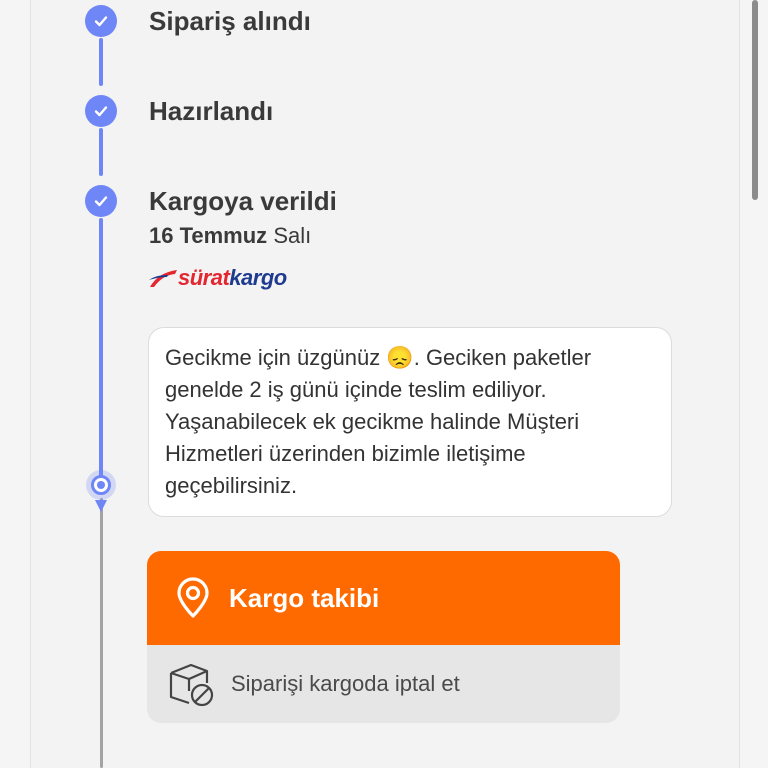 The height and width of the screenshot is (768, 768). What do you see at coordinates (345, 683) in the screenshot?
I see `cancel-order-label: Siparişi kargoda iptal et` at bounding box center [345, 683].